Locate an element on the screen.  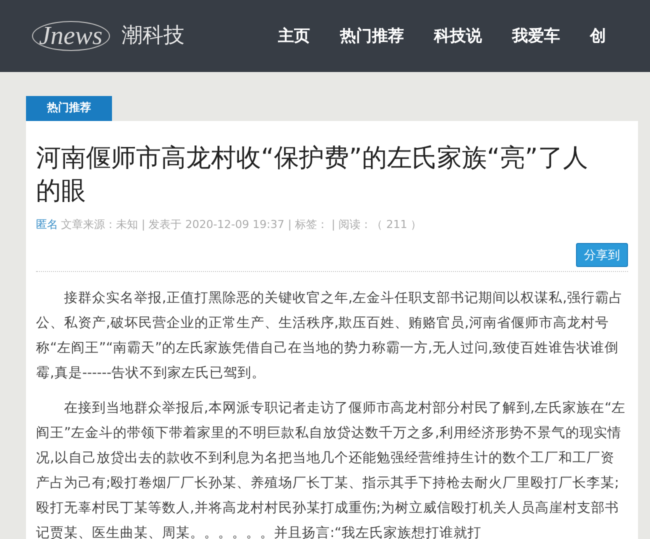
category-tag: 热门推荐 is located at coordinates (69, 108).